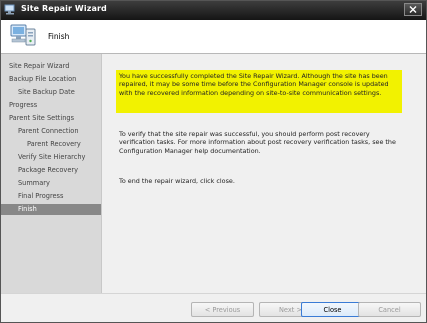  Describe the element at coordinates (213, 37) in the screenshot. I see `wizard-header: Finish` at that location.